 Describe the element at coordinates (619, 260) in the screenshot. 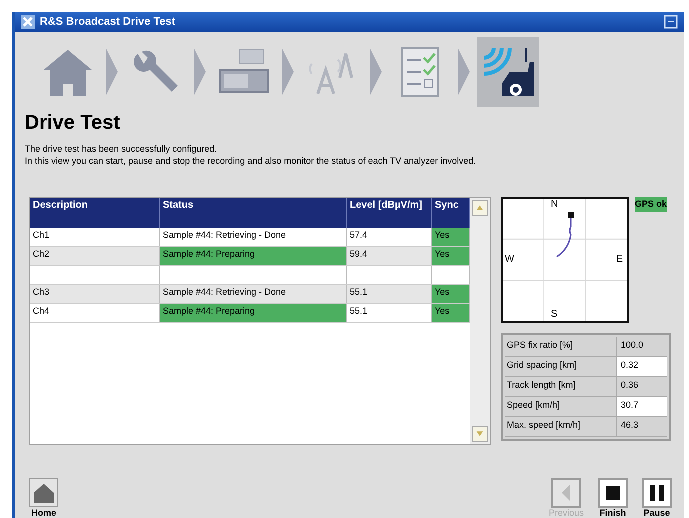

I see `compass-label: E` at that location.